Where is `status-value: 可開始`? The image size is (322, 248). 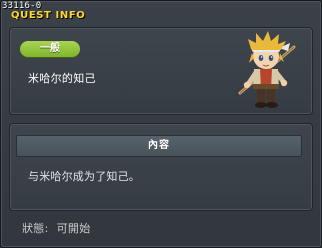 status-value: 可開始 is located at coordinates (73, 228).